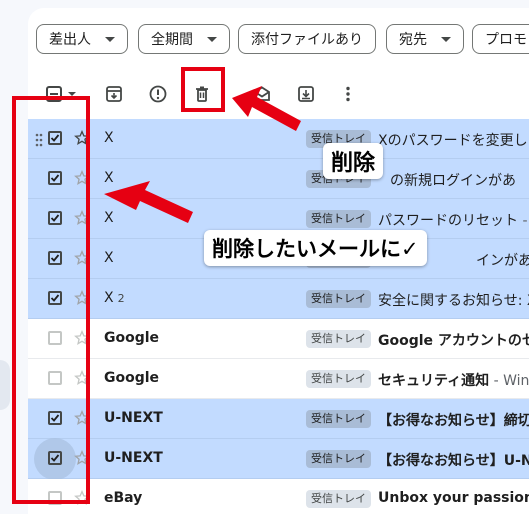 Image resolution: width=529 pixels, height=514 pixels. What do you see at coordinates (266, 108) in the screenshot?
I see `arrow-to-delete` at bounding box center [266, 108].